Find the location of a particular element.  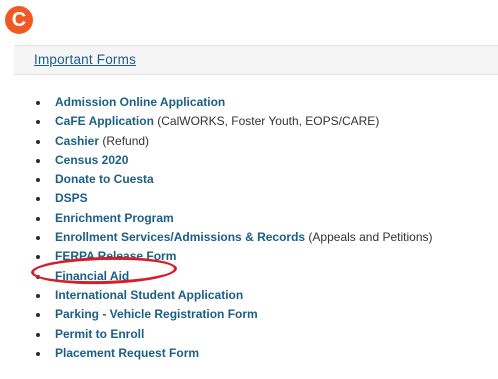

donate-to-cuesta-link: Donate to Cuesta is located at coordinates (104, 179).